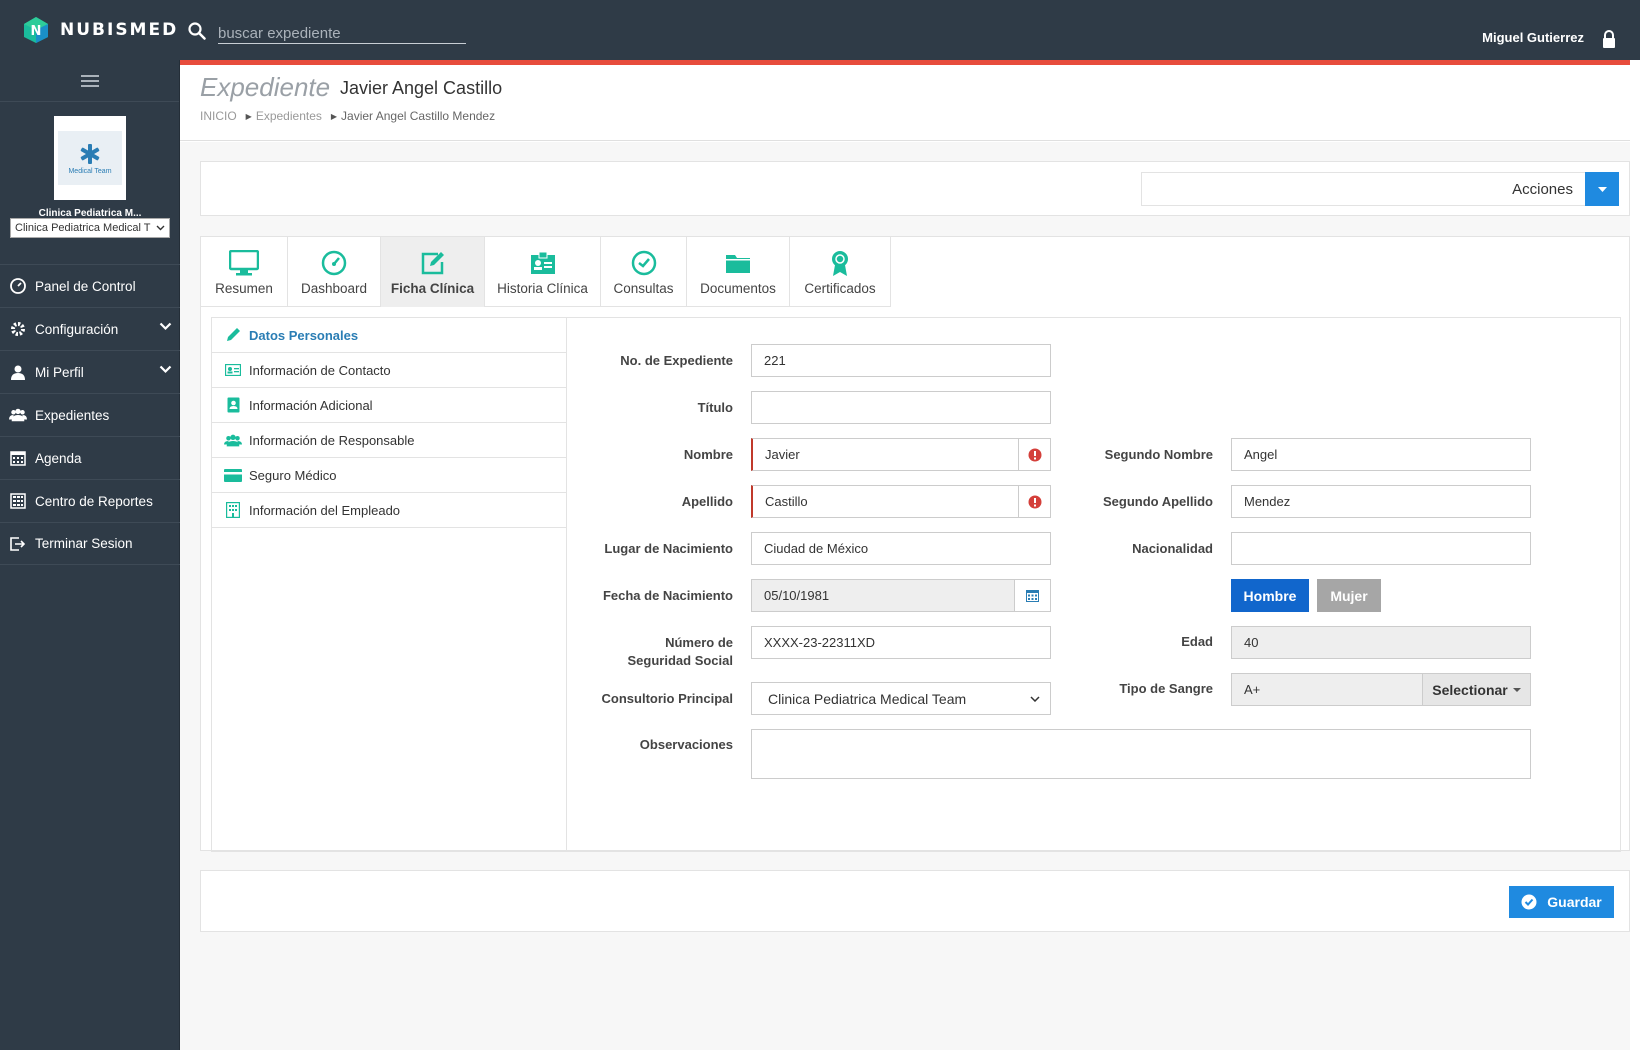 The height and width of the screenshot is (1050, 1640). Describe the element at coordinates (1363, 189) in the screenshot. I see `actions-label: Acciones` at that location.